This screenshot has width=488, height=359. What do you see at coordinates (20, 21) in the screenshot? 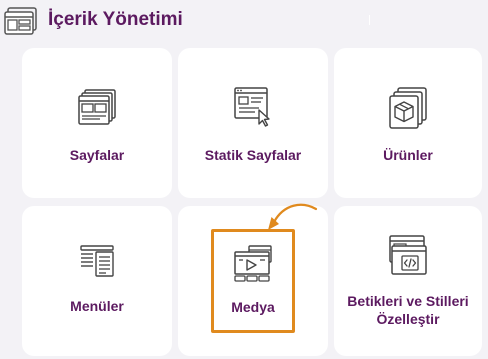
I see `window-layout-icon` at bounding box center [20, 21].